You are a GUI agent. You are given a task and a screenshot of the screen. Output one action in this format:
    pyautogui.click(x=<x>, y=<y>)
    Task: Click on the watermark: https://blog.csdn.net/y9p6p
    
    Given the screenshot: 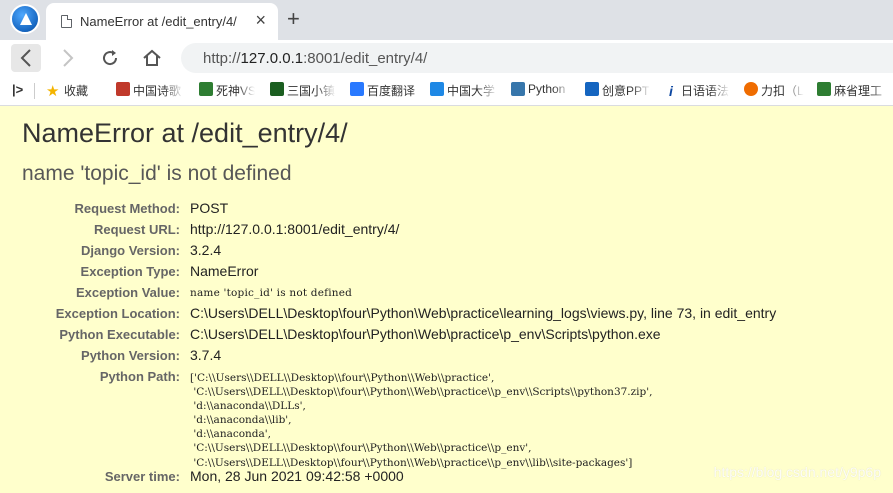 What is the action you would take?
    pyautogui.click(x=797, y=472)
    